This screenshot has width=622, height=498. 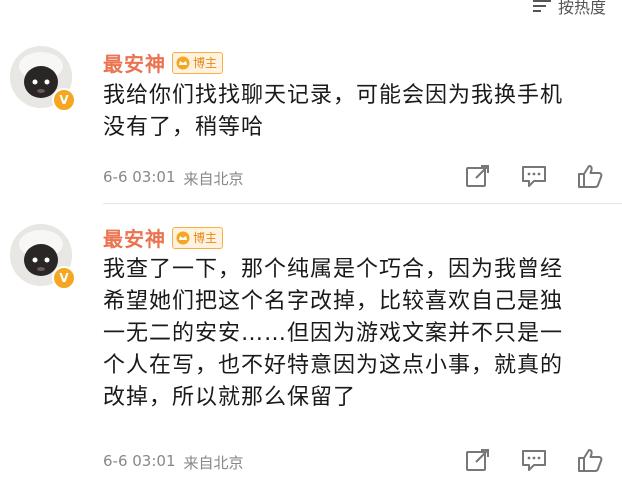 What do you see at coordinates (541, 6) in the screenshot?
I see `sort-icon` at bounding box center [541, 6].